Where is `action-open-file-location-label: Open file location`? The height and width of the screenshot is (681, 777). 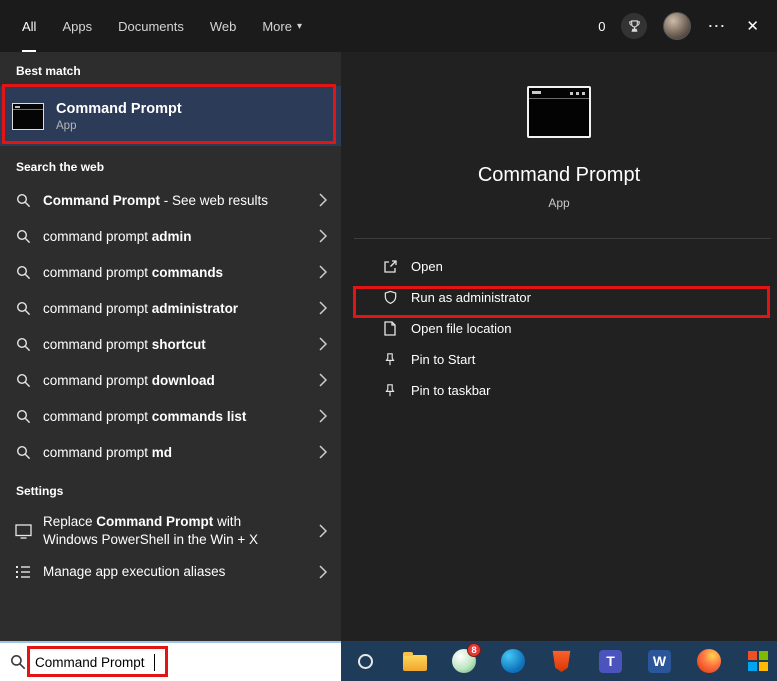
action-open-file-location-label: Open file location is located at coordinates (461, 328).